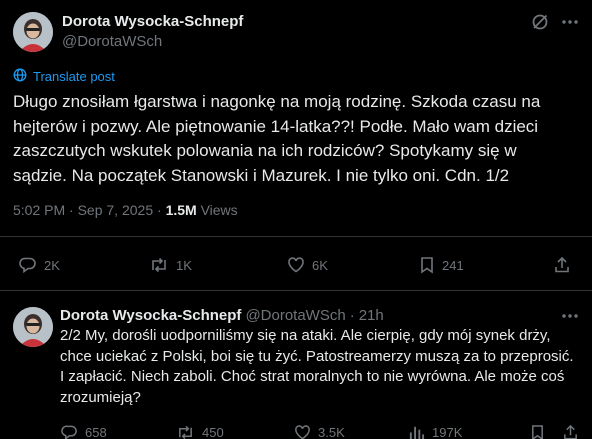  I want to click on reply-author-avatar, so click(33, 327).